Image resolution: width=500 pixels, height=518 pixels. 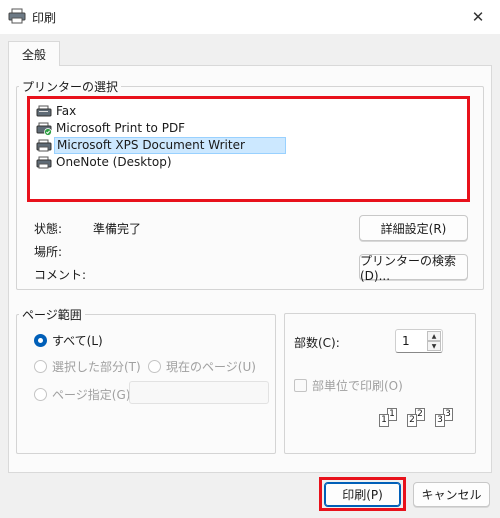 I want to click on radio-all: すべて(L), so click(x=68, y=340).